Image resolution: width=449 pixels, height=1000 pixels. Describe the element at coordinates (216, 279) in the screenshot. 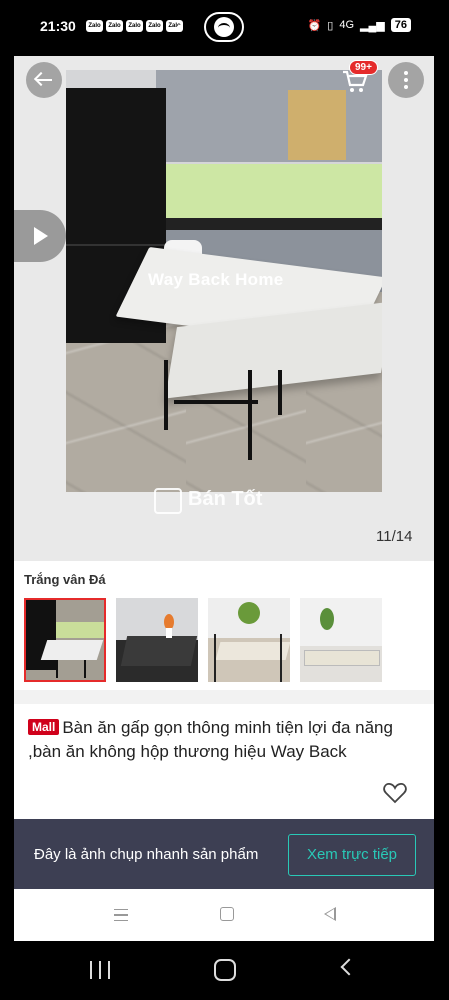

I see `photo-watermark: Way Back Home` at that location.